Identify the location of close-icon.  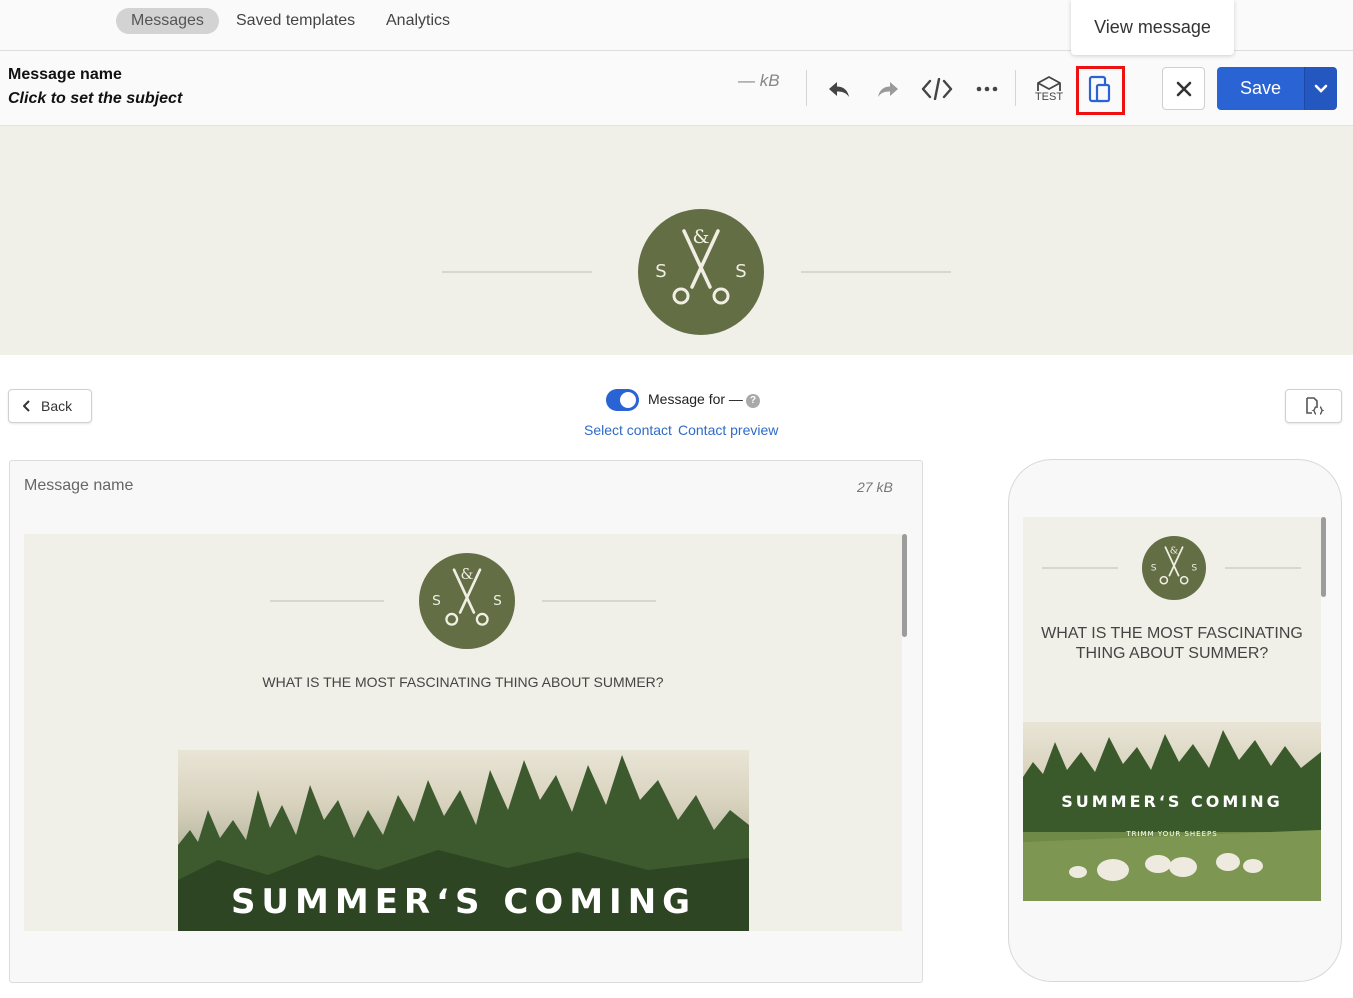
(1183, 88).